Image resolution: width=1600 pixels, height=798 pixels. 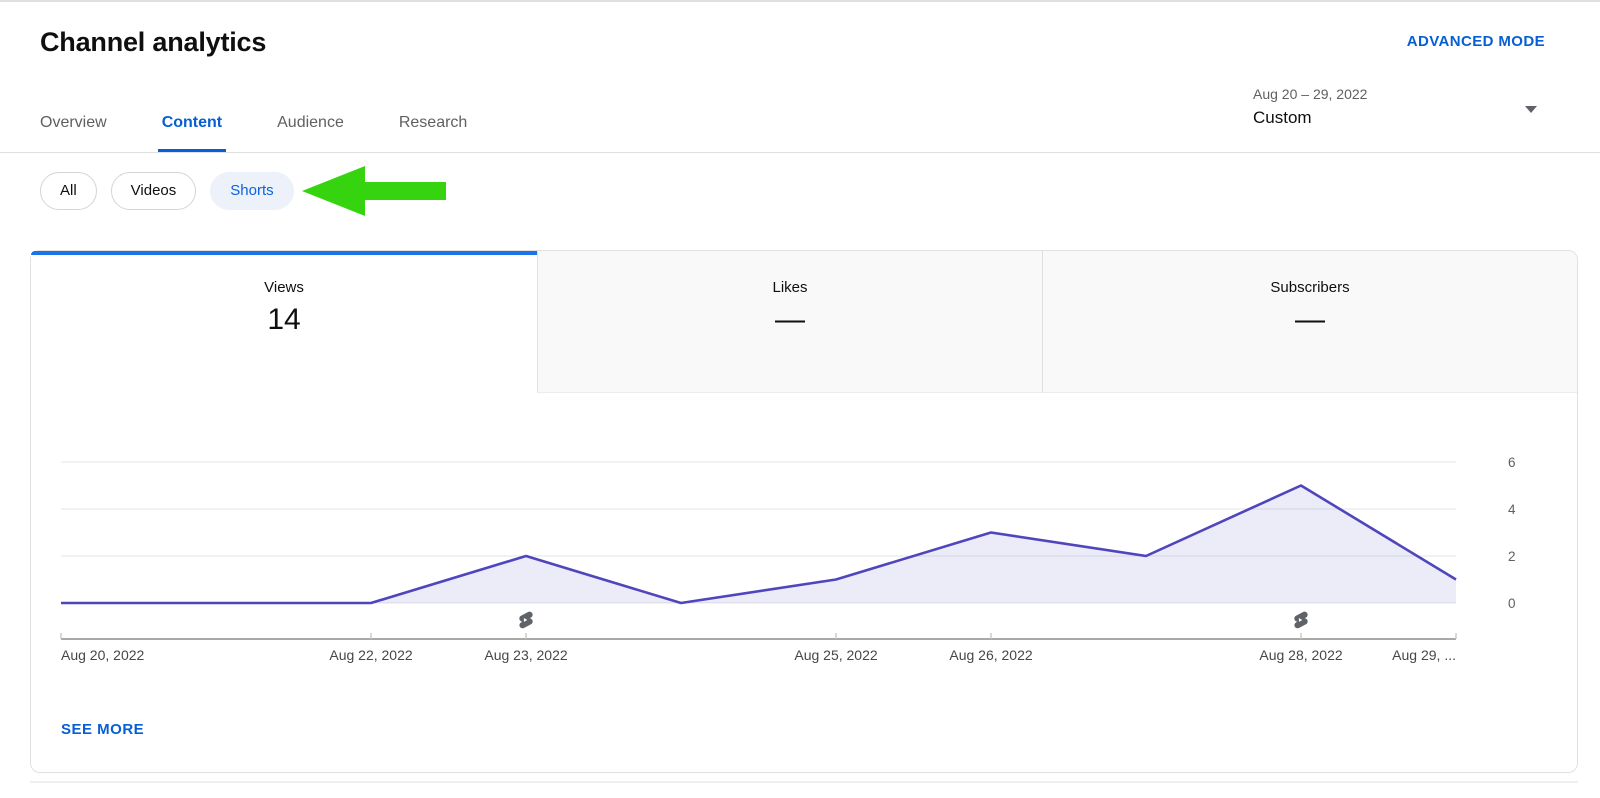 What do you see at coordinates (68, 191) in the screenshot?
I see `chip-all: All` at bounding box center [68, 191].